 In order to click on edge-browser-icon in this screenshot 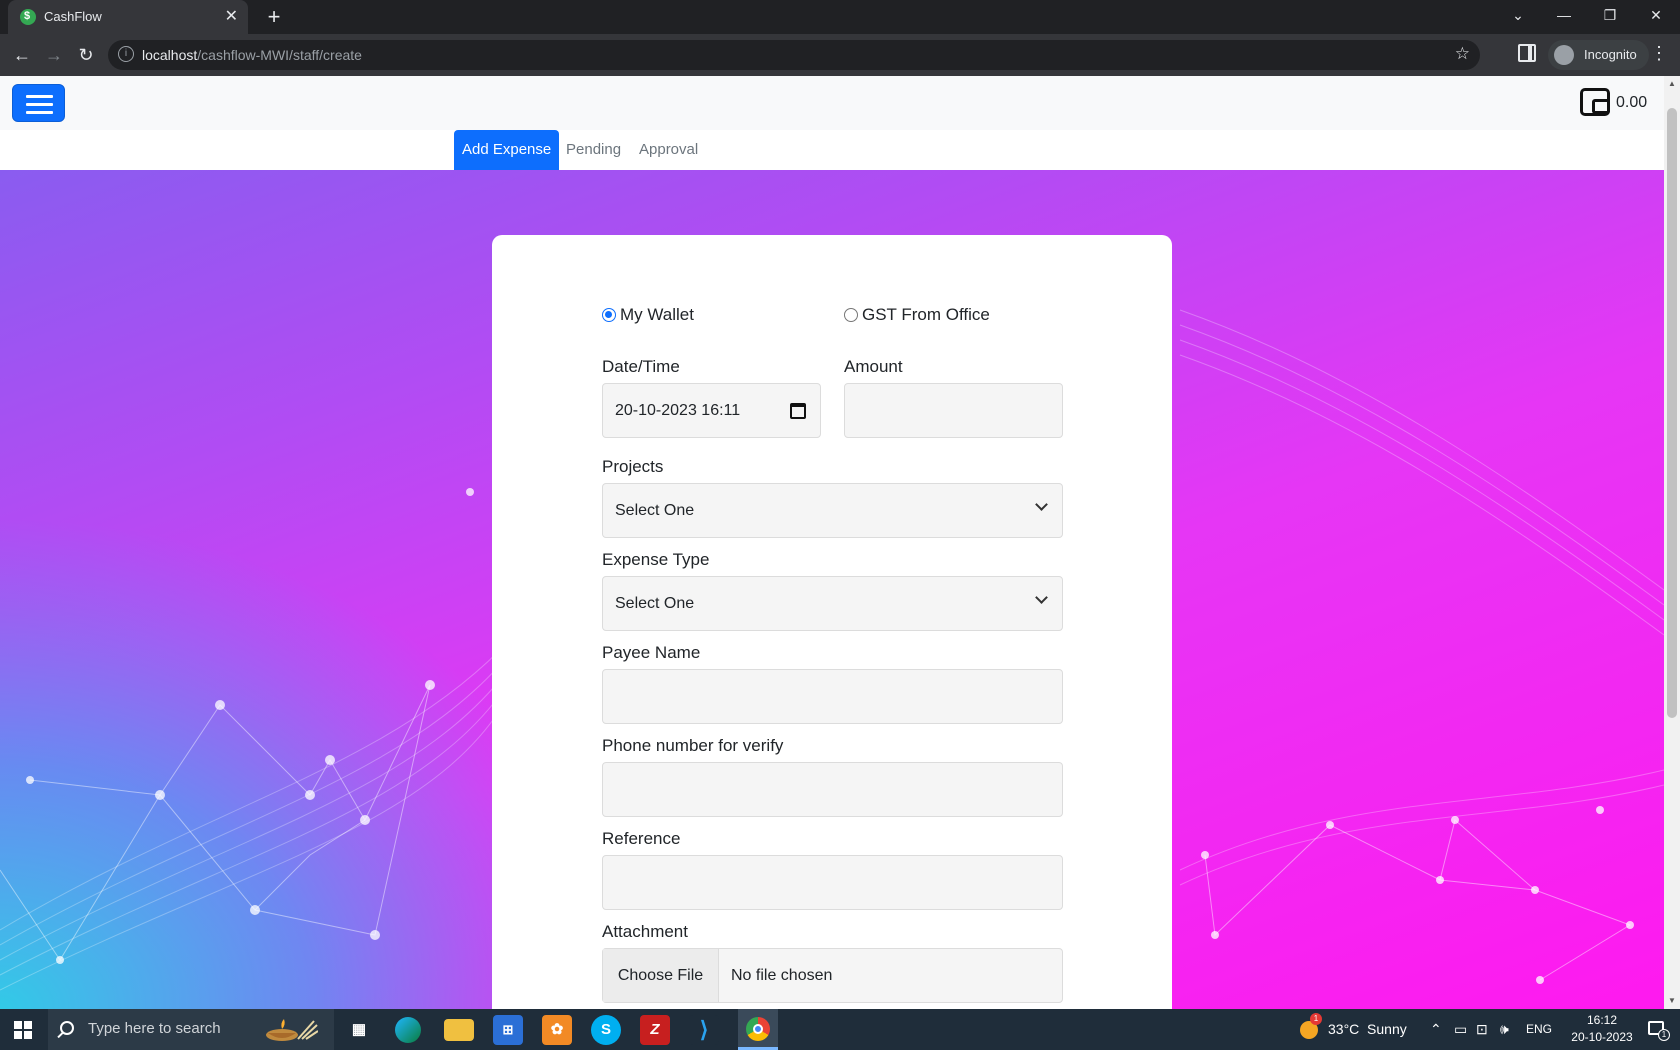, I will do `click(408, 1030)`.